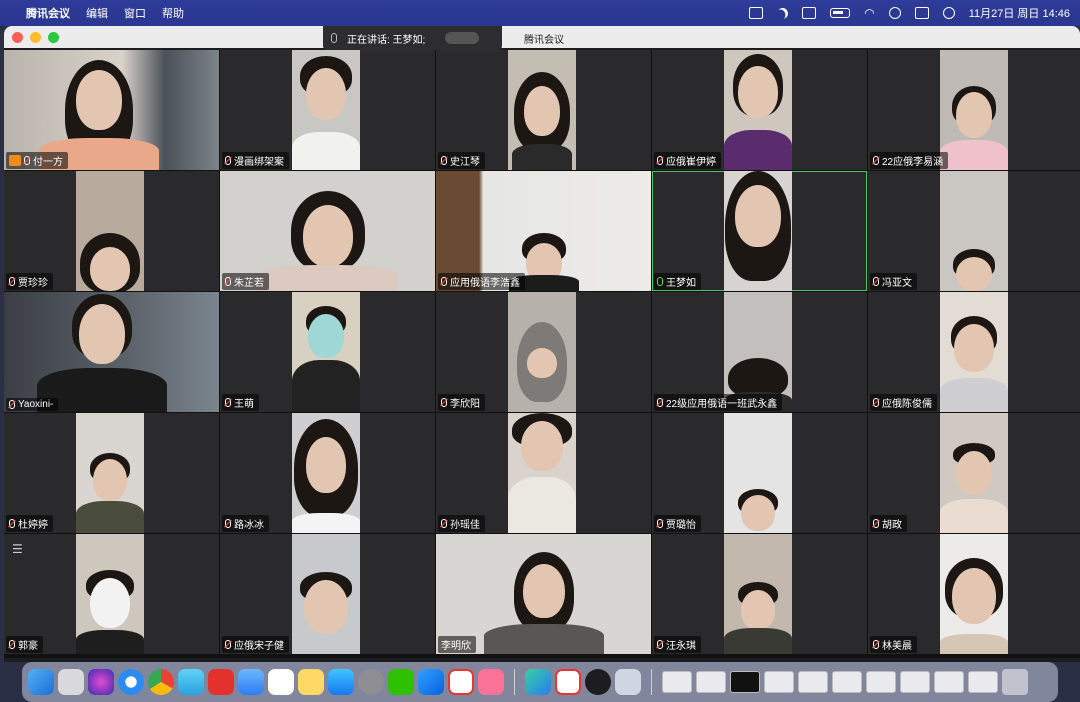  What do you see at coordinates (401, 682) in the screenshot?
I see `wechat-icon` at bounding box center [401, 682].